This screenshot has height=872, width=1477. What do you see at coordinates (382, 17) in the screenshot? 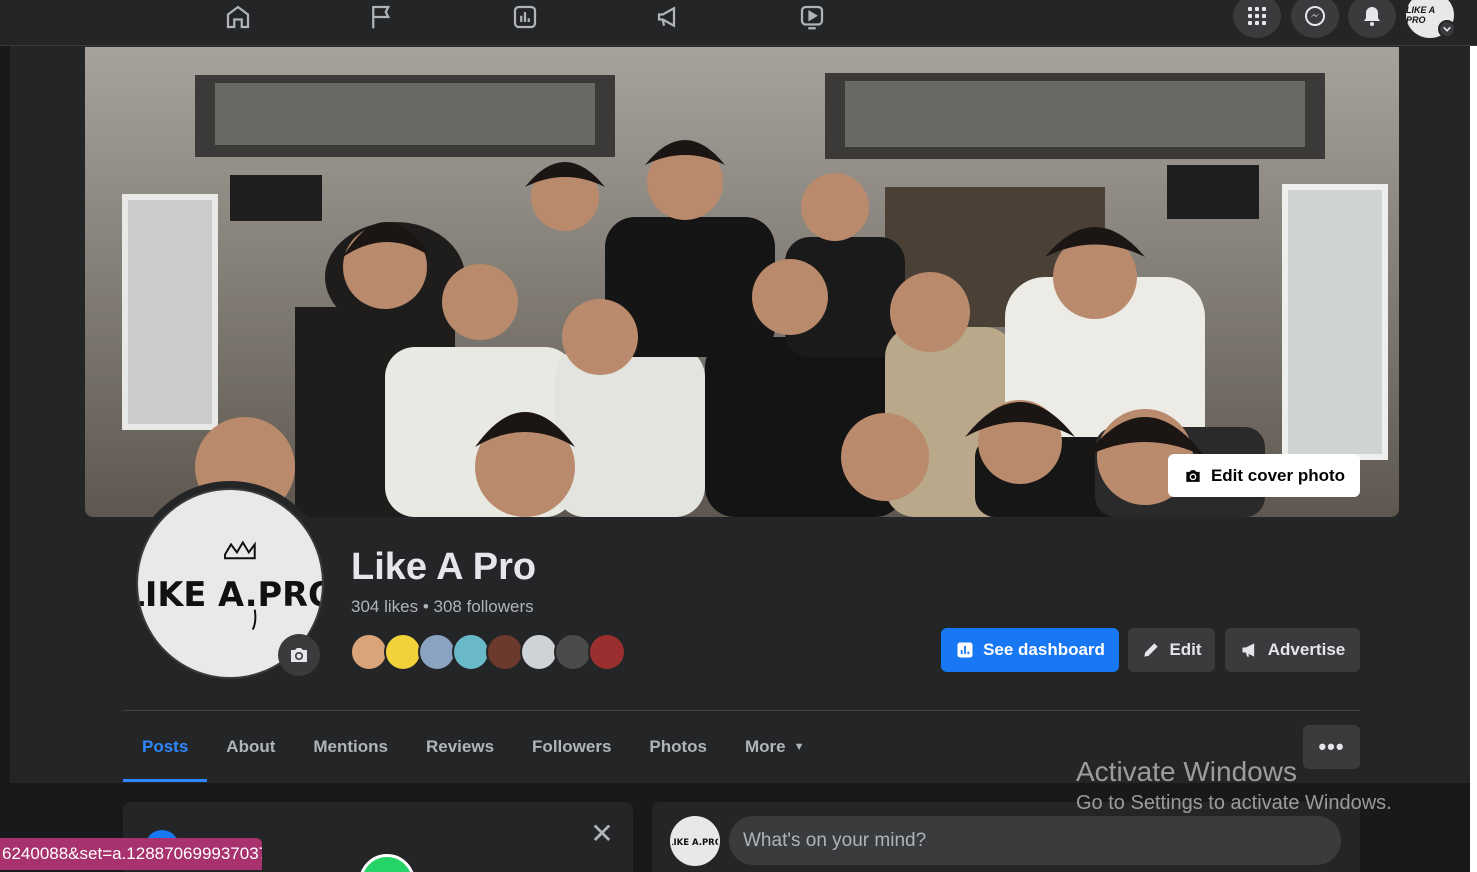
I see `flag-icon` at bounding box center [382, 17].